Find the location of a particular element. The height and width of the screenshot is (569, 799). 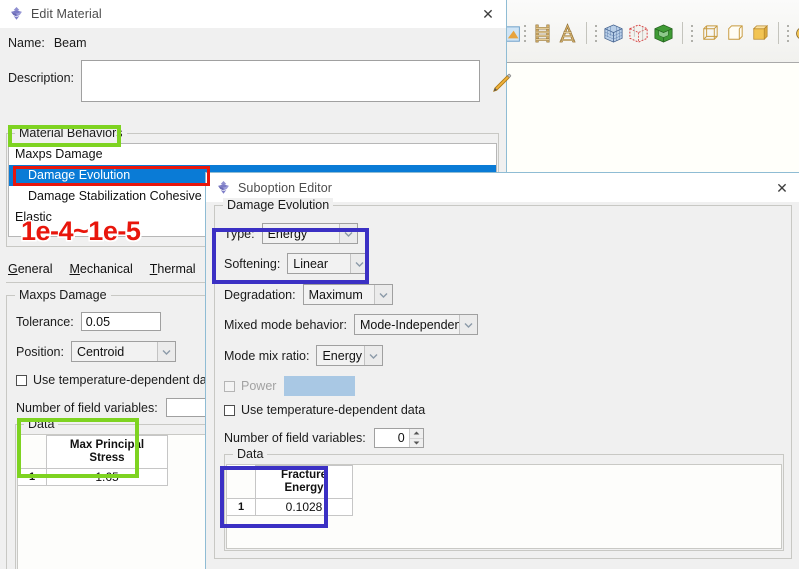

description-label: Description: is located at coordinates (41, 78).